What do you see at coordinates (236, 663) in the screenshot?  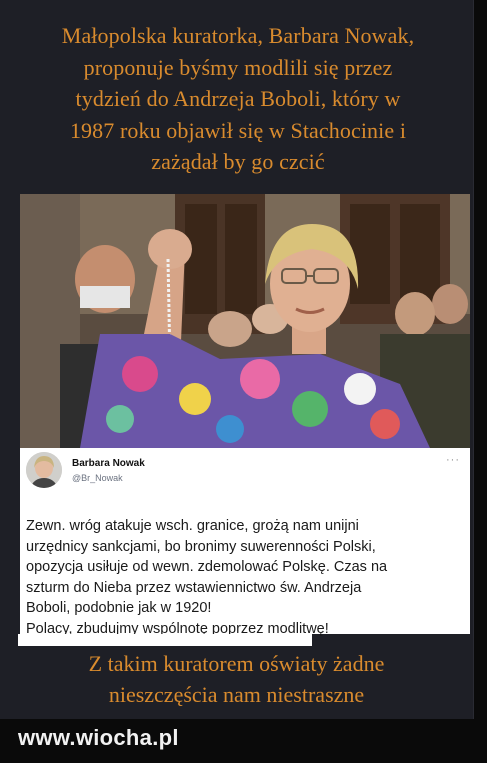 I see `caption-line: Z takim kuratorem oświaty żadne` at bounding box center [236, 663].